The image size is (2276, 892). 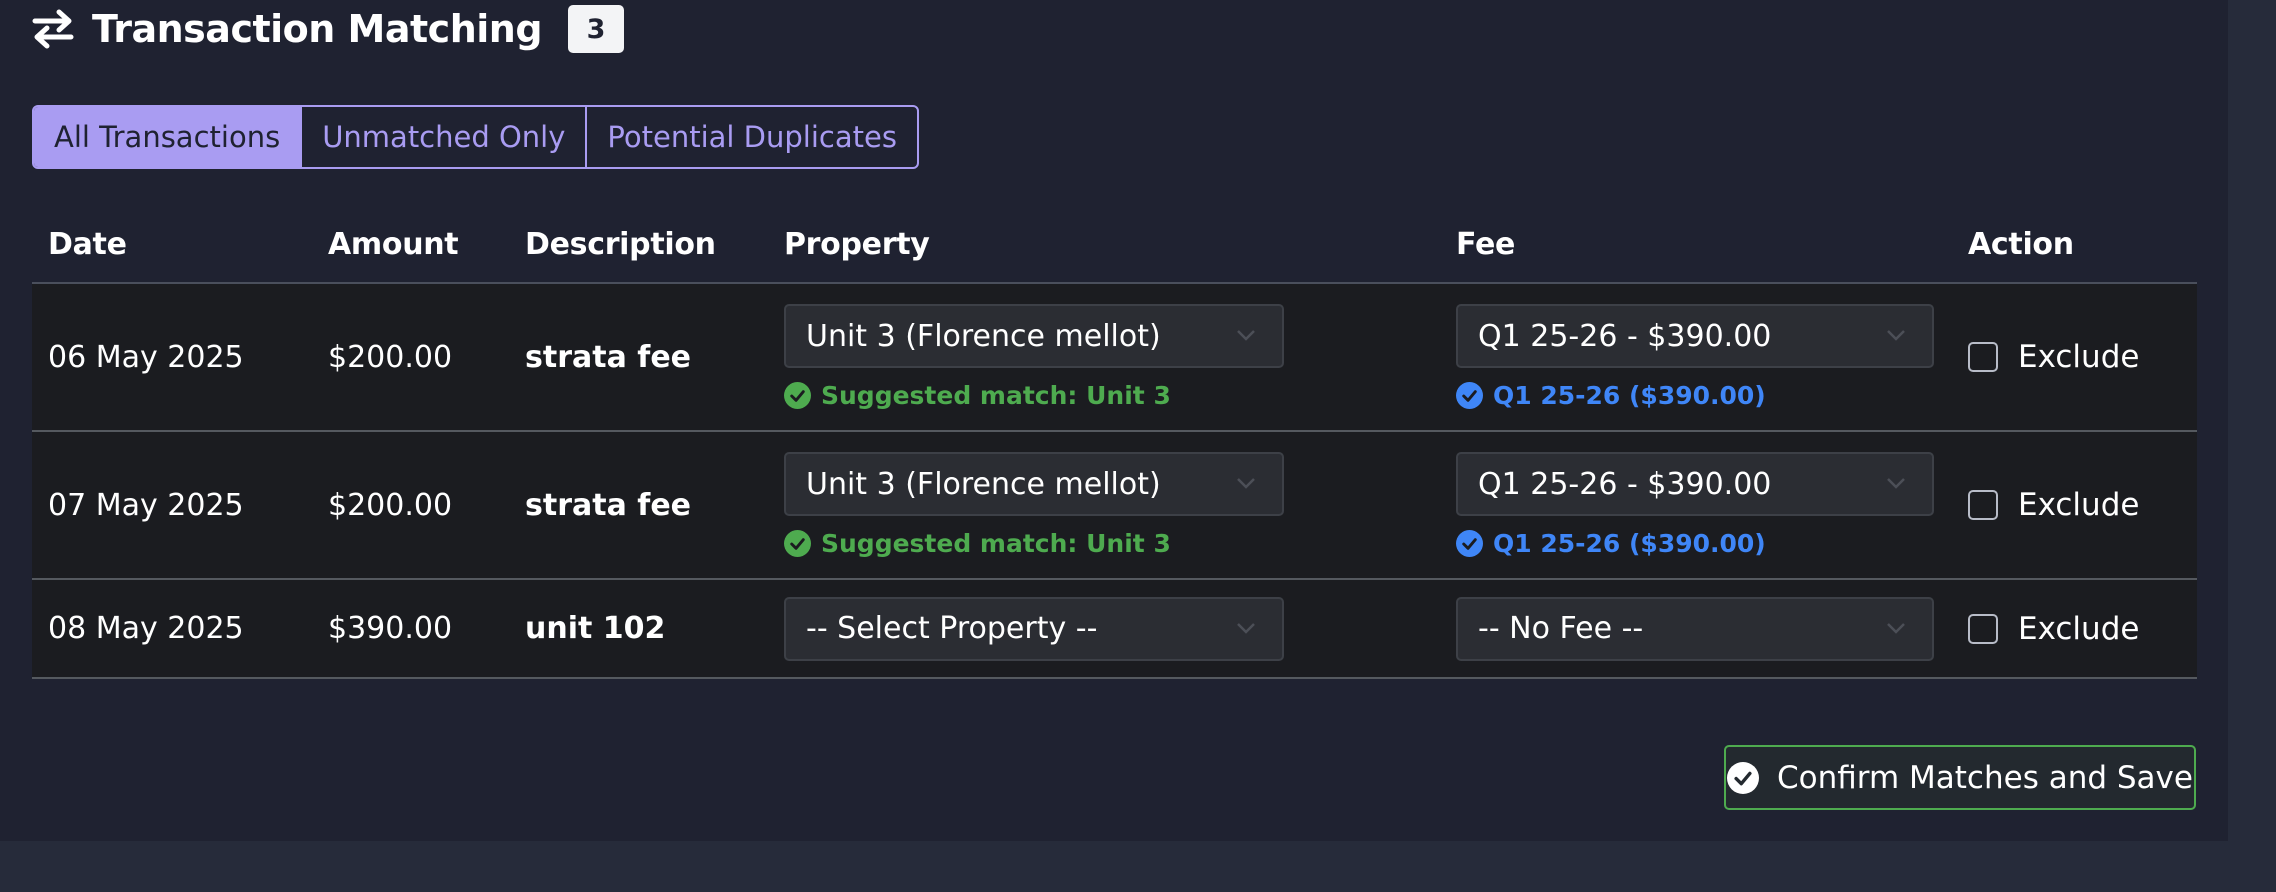 What do you see at coordinates (1561, 628) in the screenshot?
I see `fee-select-value: -- No Fee --` at bounding box center [1561, 628].